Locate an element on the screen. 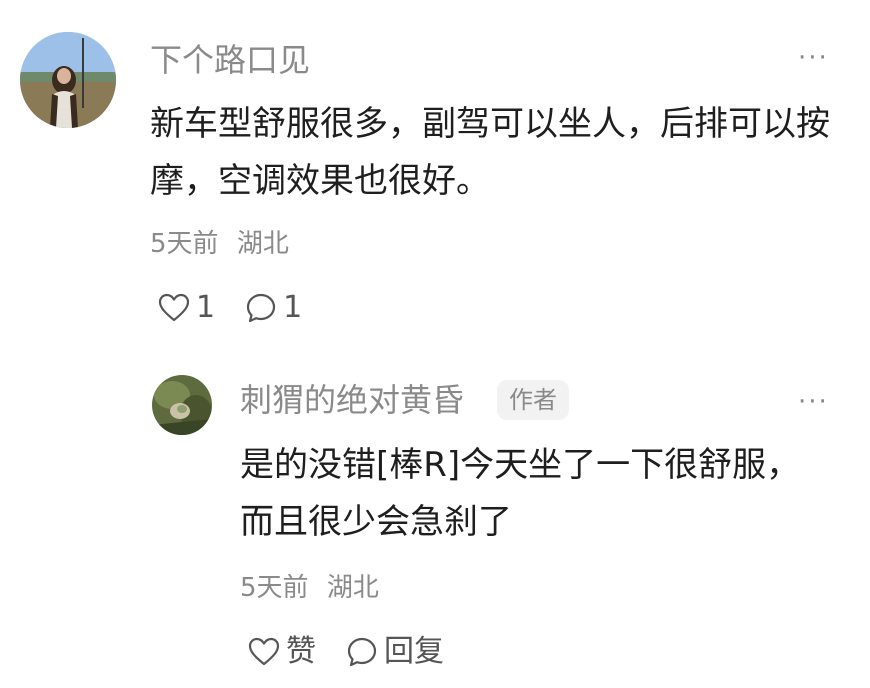 The width and height of the screenshot is (870, 688). comment-location: 湖北 is located at coordinates (262, 244).